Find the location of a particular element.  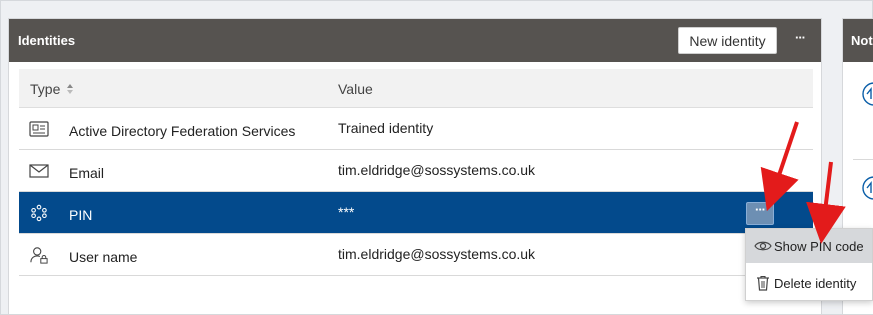

envelope-icon is located at coordinates (39, 171).